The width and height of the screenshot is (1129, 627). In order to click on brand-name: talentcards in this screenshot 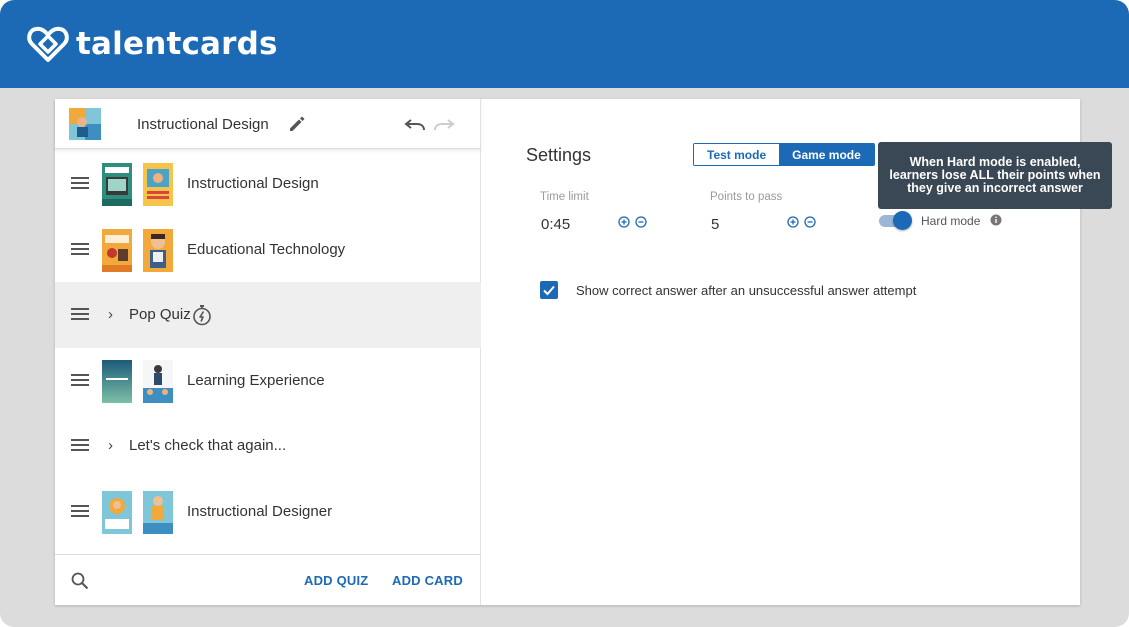, I will do `click(177, 44)`.